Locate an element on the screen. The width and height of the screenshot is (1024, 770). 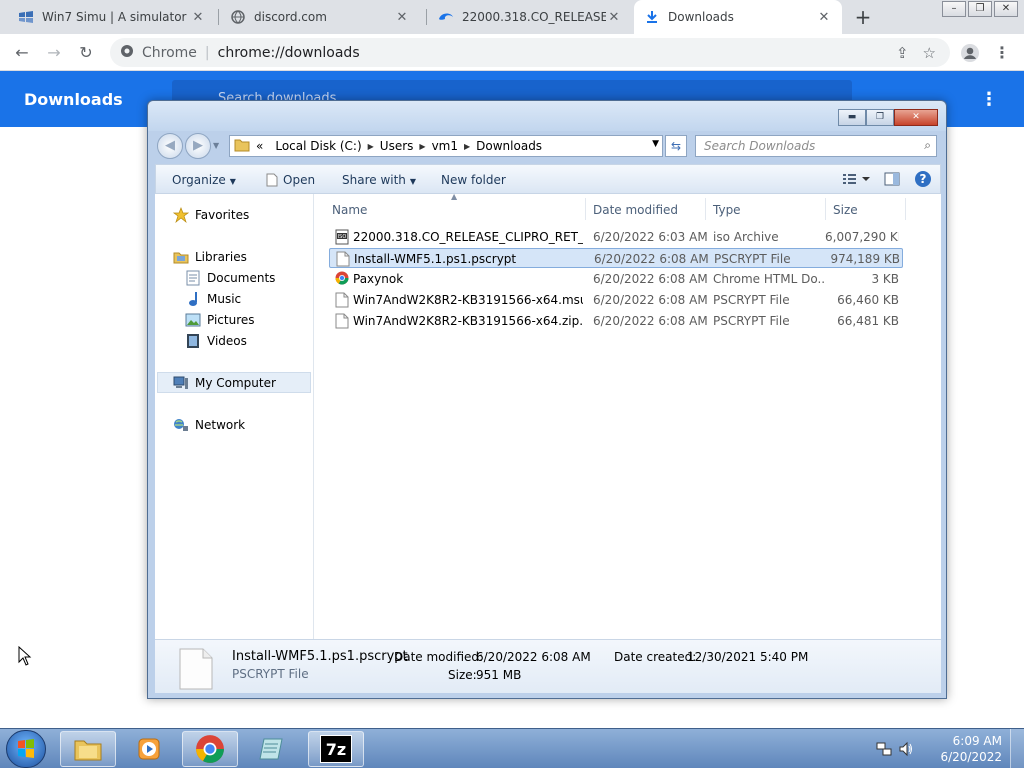
win7simu-icon is located at coordinates (26, 17).